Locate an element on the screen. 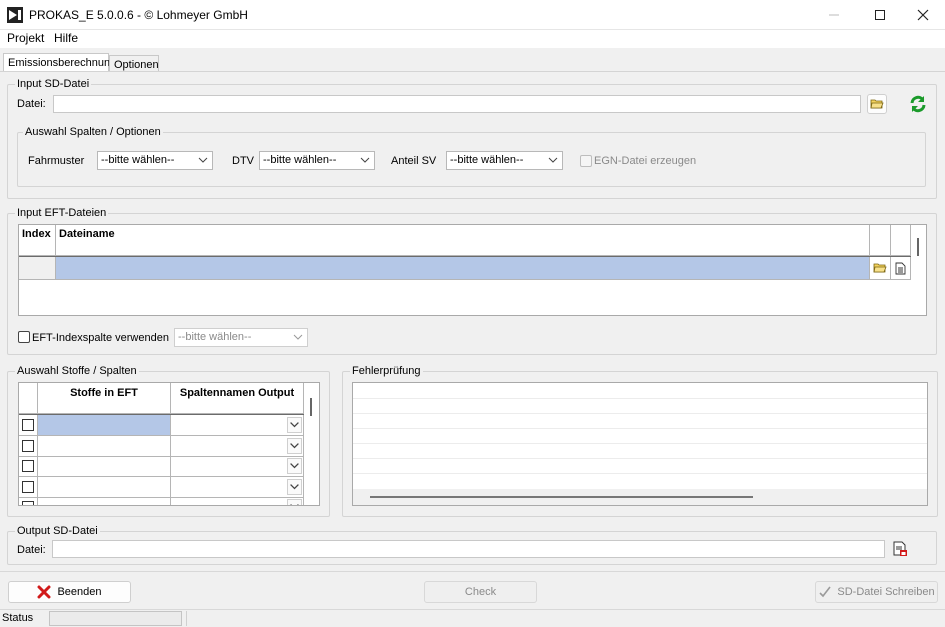 This screenshot has width=945, height=627. input-eft-group-label: Input EFT-Dateien is located at coordinates (62, 213).